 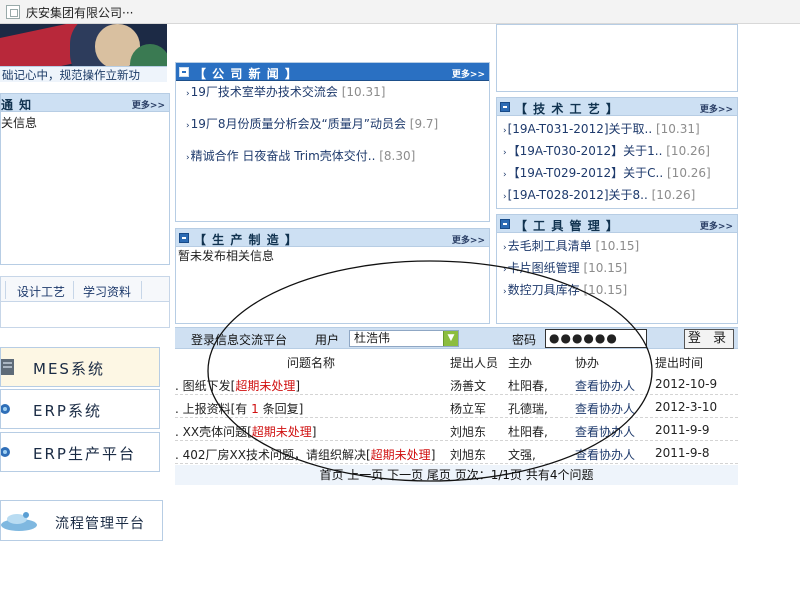 What do you see at coordinates (332, 72) in the screenshot?
I see `news-header: 【 公 司 新 闻 】 更多>>` at bounding box center [332, 72].